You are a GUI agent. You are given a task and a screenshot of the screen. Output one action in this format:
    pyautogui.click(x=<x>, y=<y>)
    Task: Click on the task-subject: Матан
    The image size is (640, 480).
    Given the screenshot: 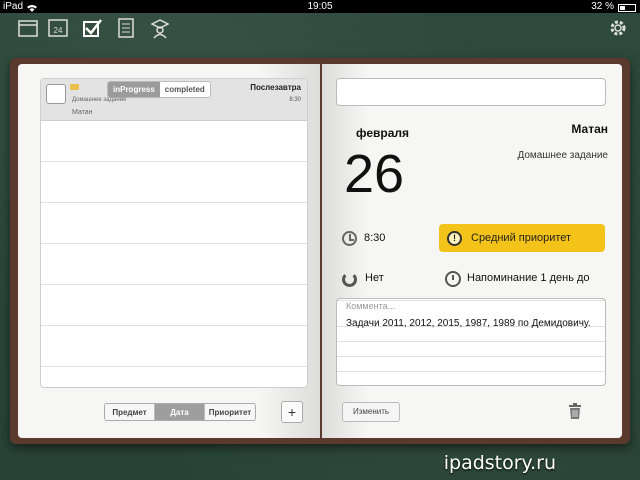 What is the action you would take?
    pyautogui.click(x=82, y=112)
    